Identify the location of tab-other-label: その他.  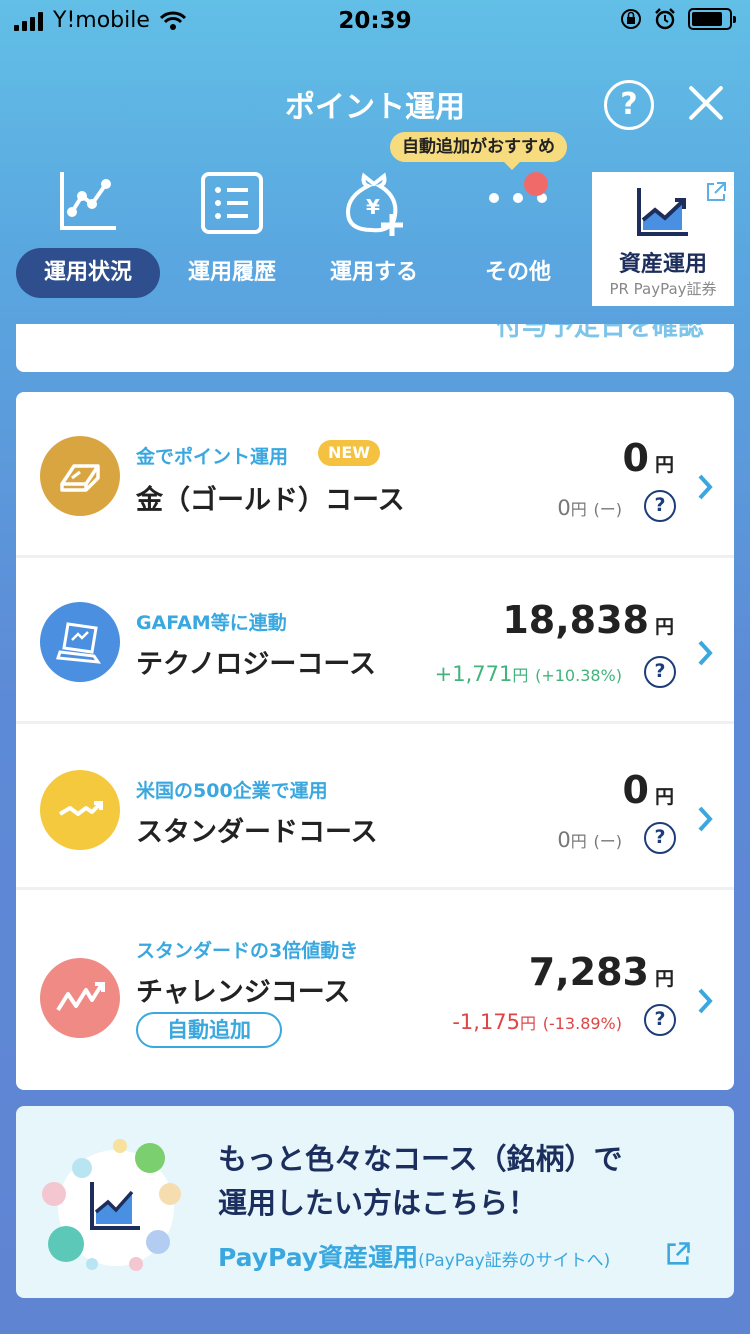
(517, 272).